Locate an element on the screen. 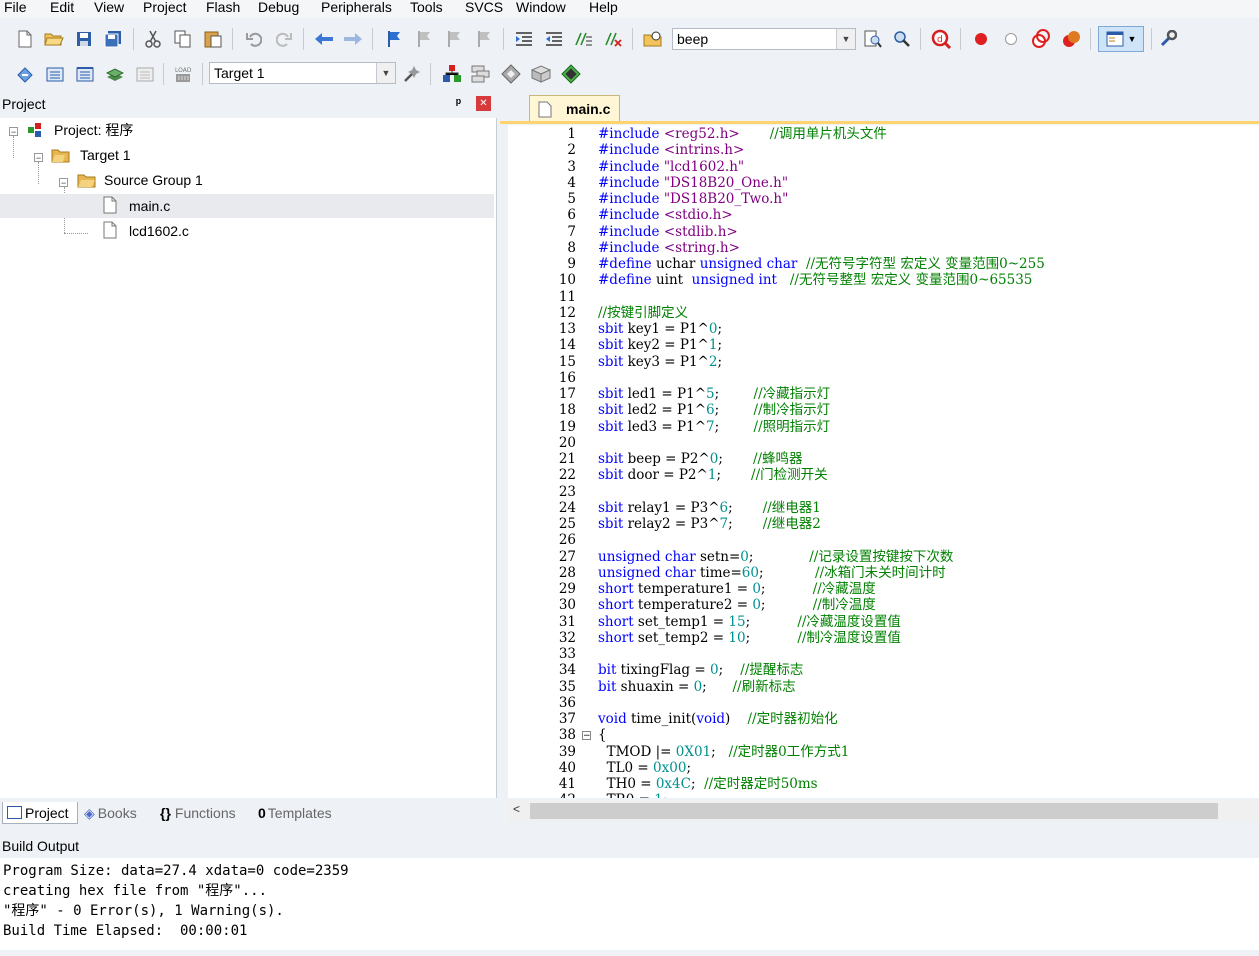 The width and height of the screenshot is (1259, 956). line-number: 16 is located at coordinates (567, 377).